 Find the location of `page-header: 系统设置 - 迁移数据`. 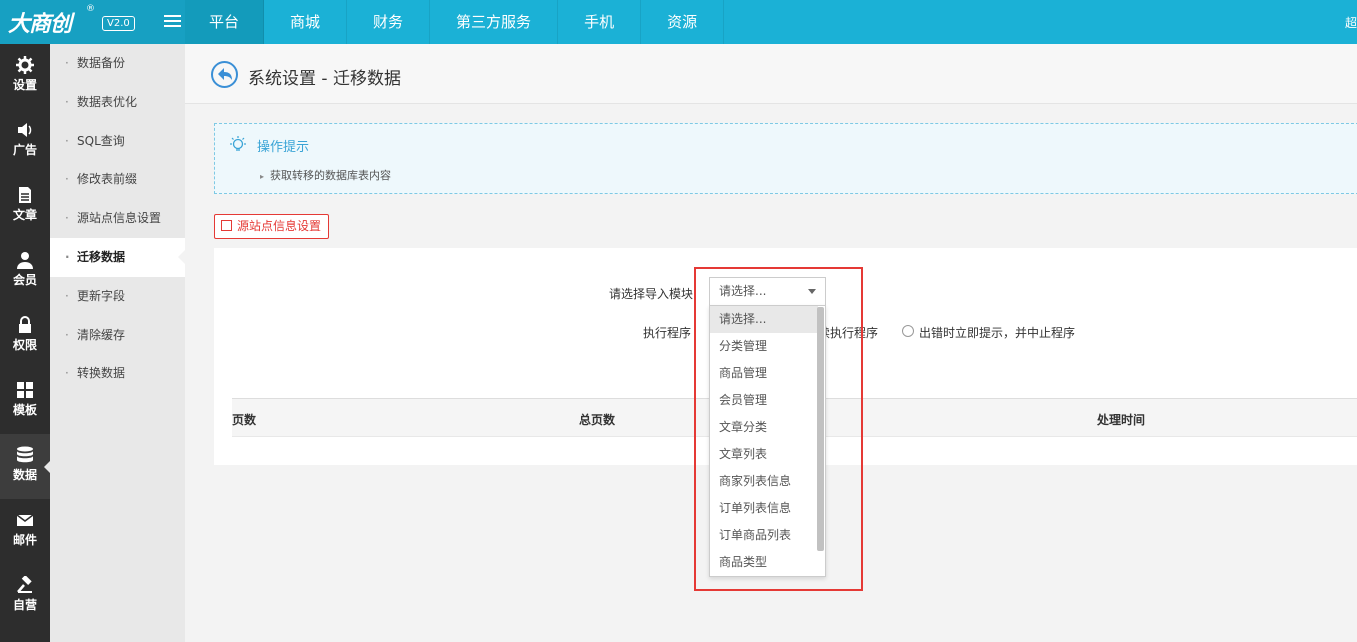

page-header: 系统设置 - 迁移数据 is located at coordinates (771, 74).